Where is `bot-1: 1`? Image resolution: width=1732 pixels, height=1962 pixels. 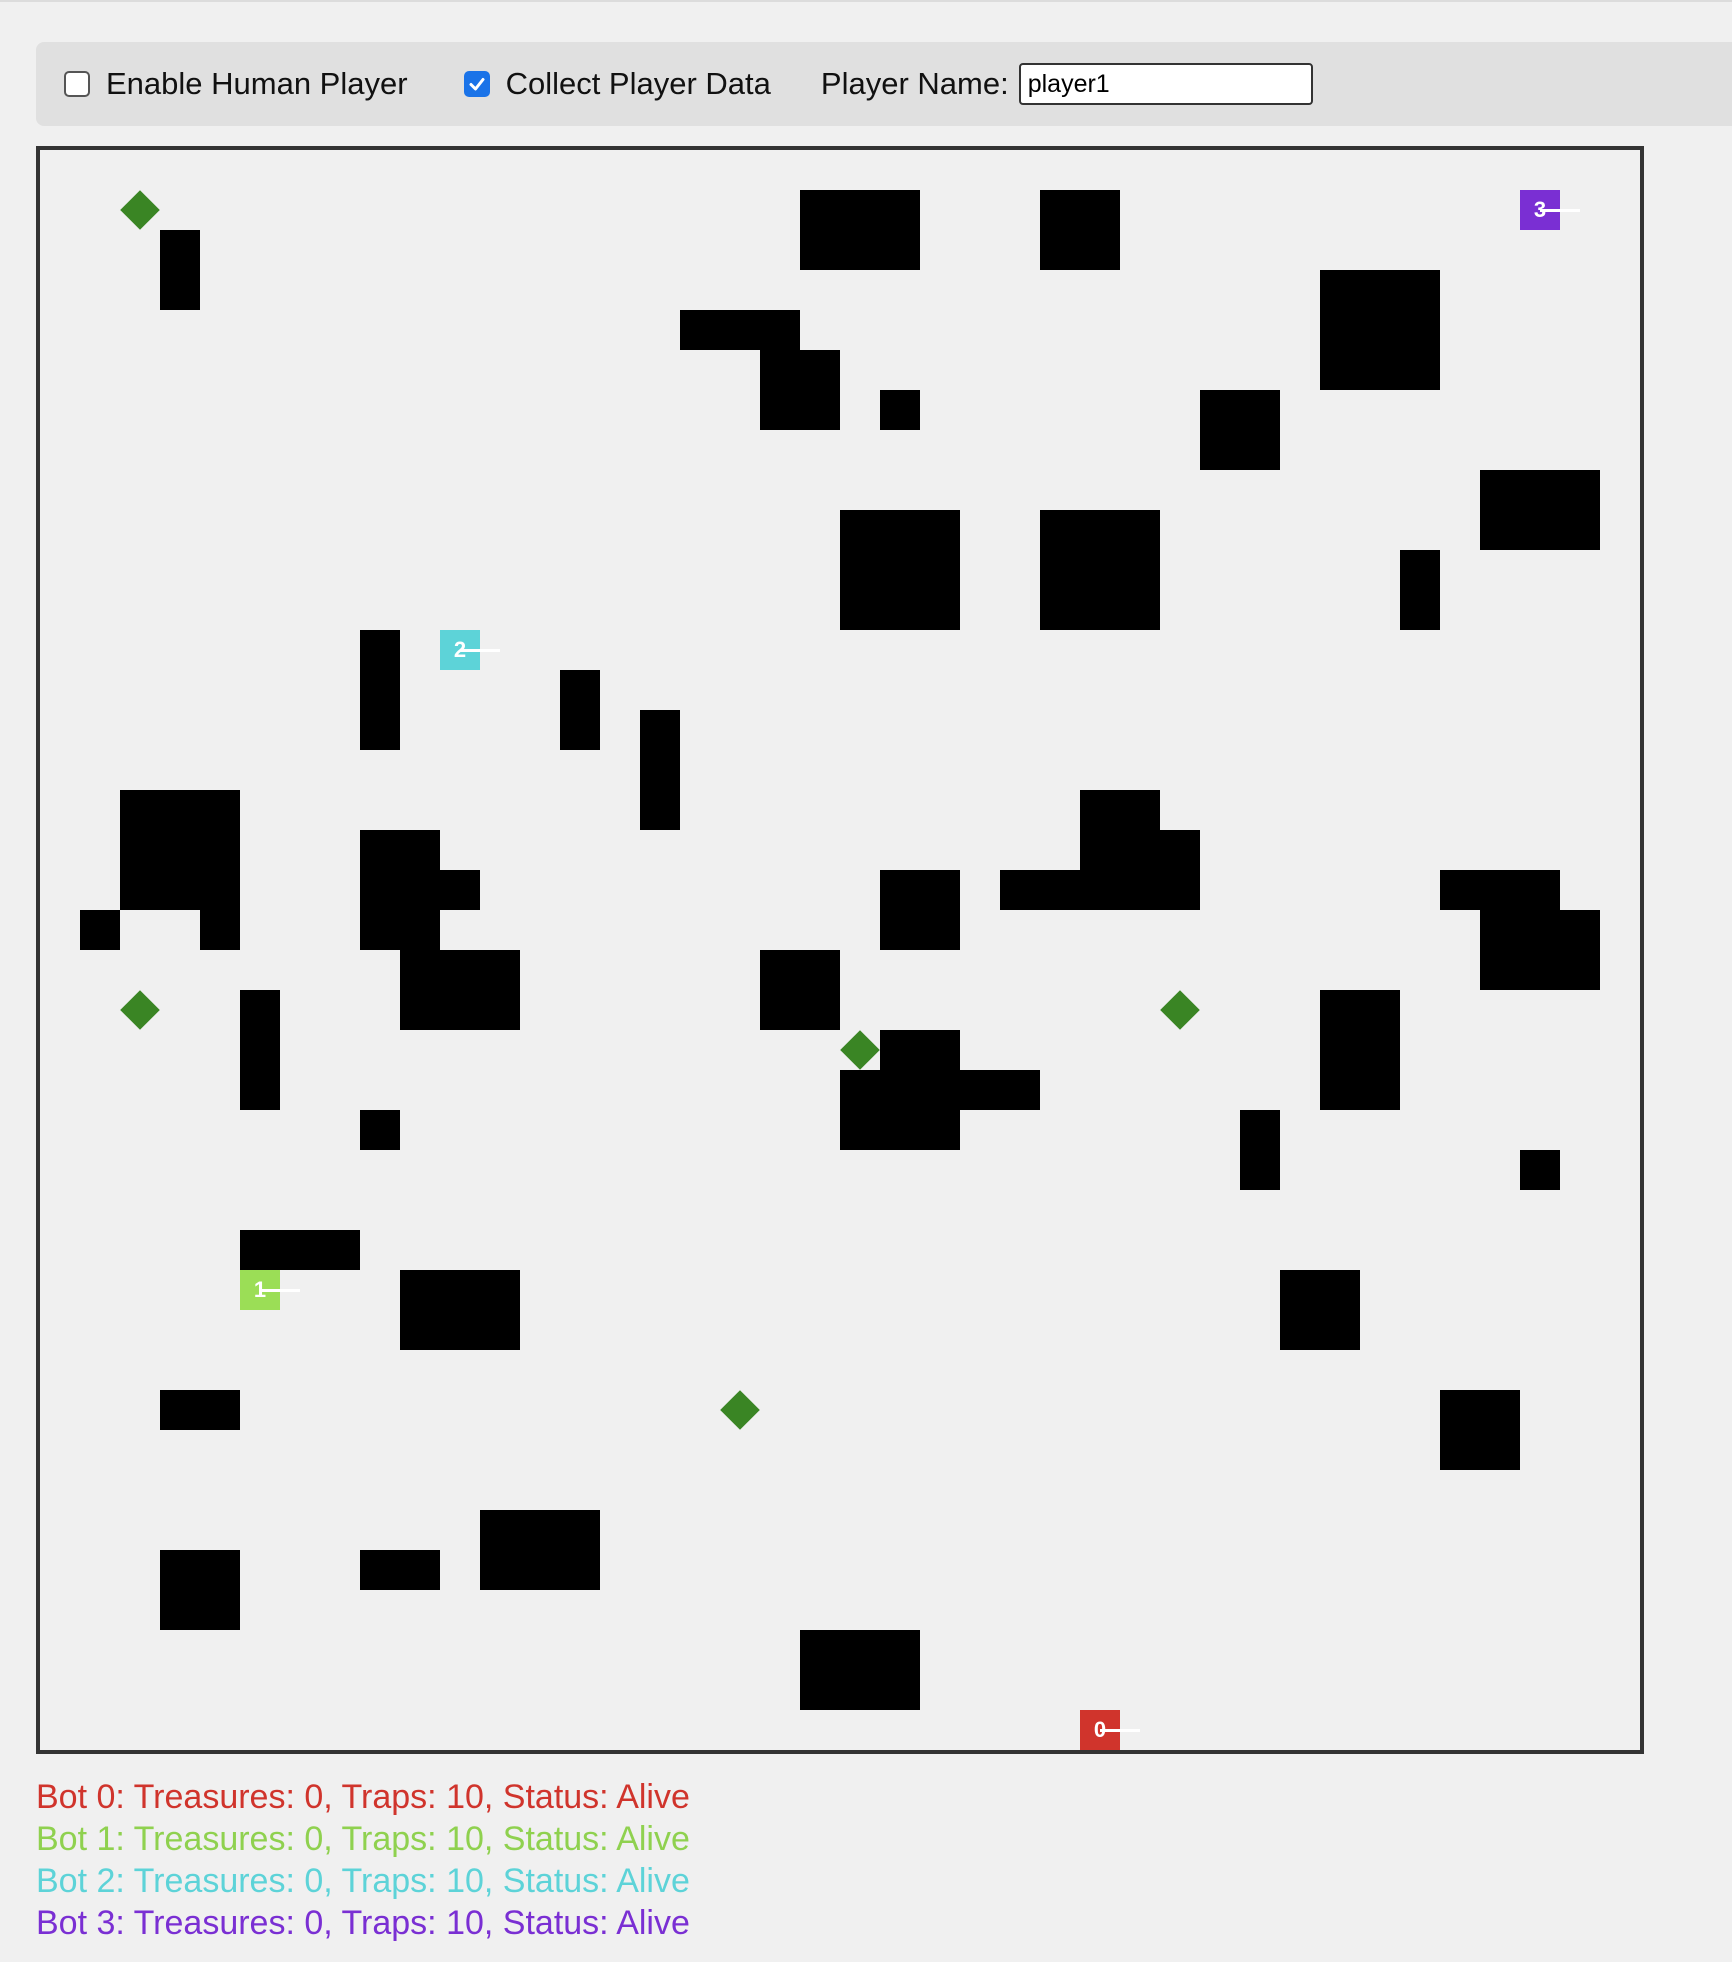
bot-1: 1 is located at coordinates (270, 1290).